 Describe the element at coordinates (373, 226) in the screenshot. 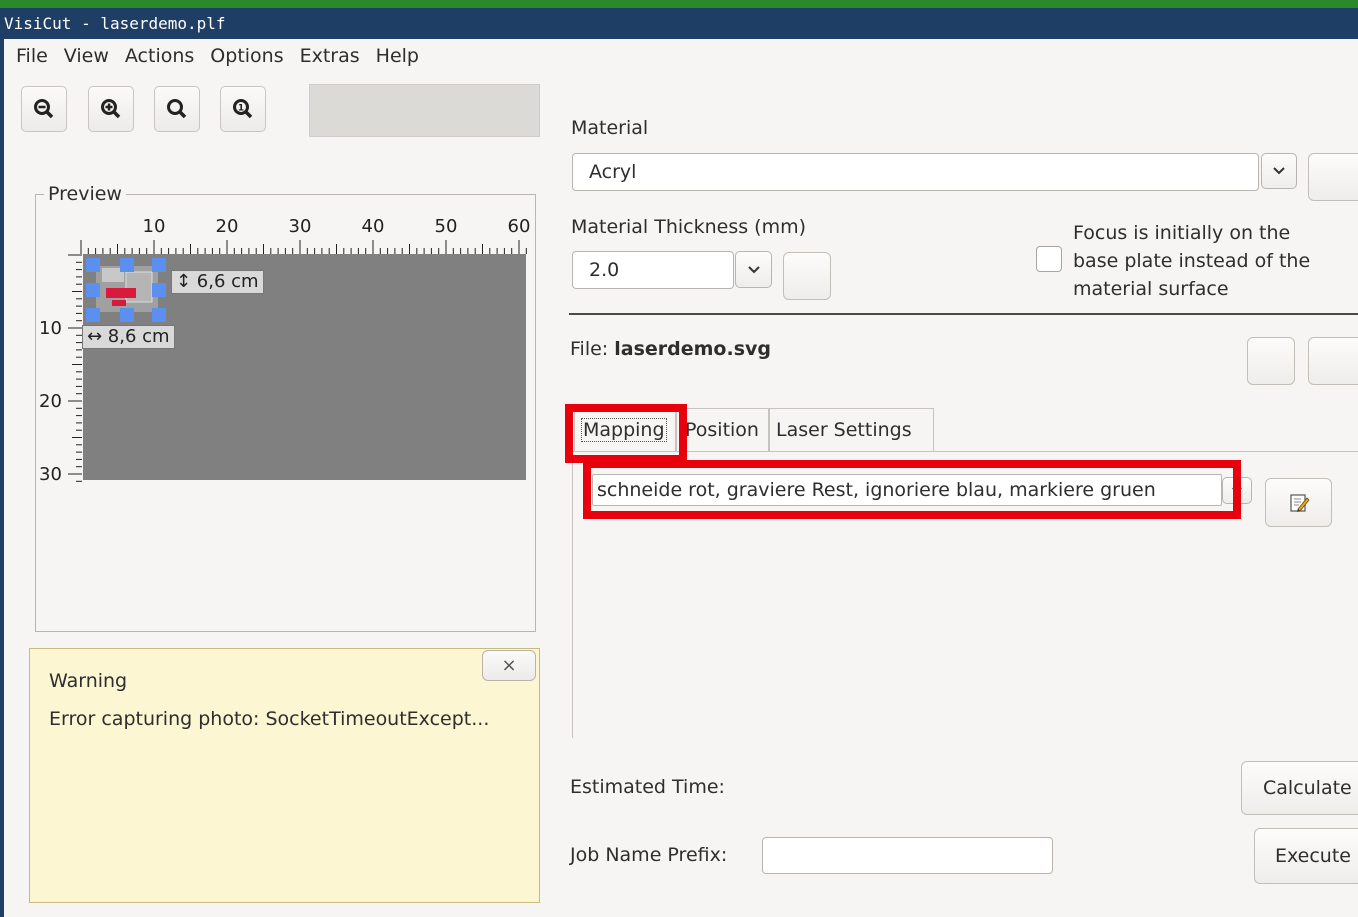

I see `ruler-tick-label: 40` at that location.